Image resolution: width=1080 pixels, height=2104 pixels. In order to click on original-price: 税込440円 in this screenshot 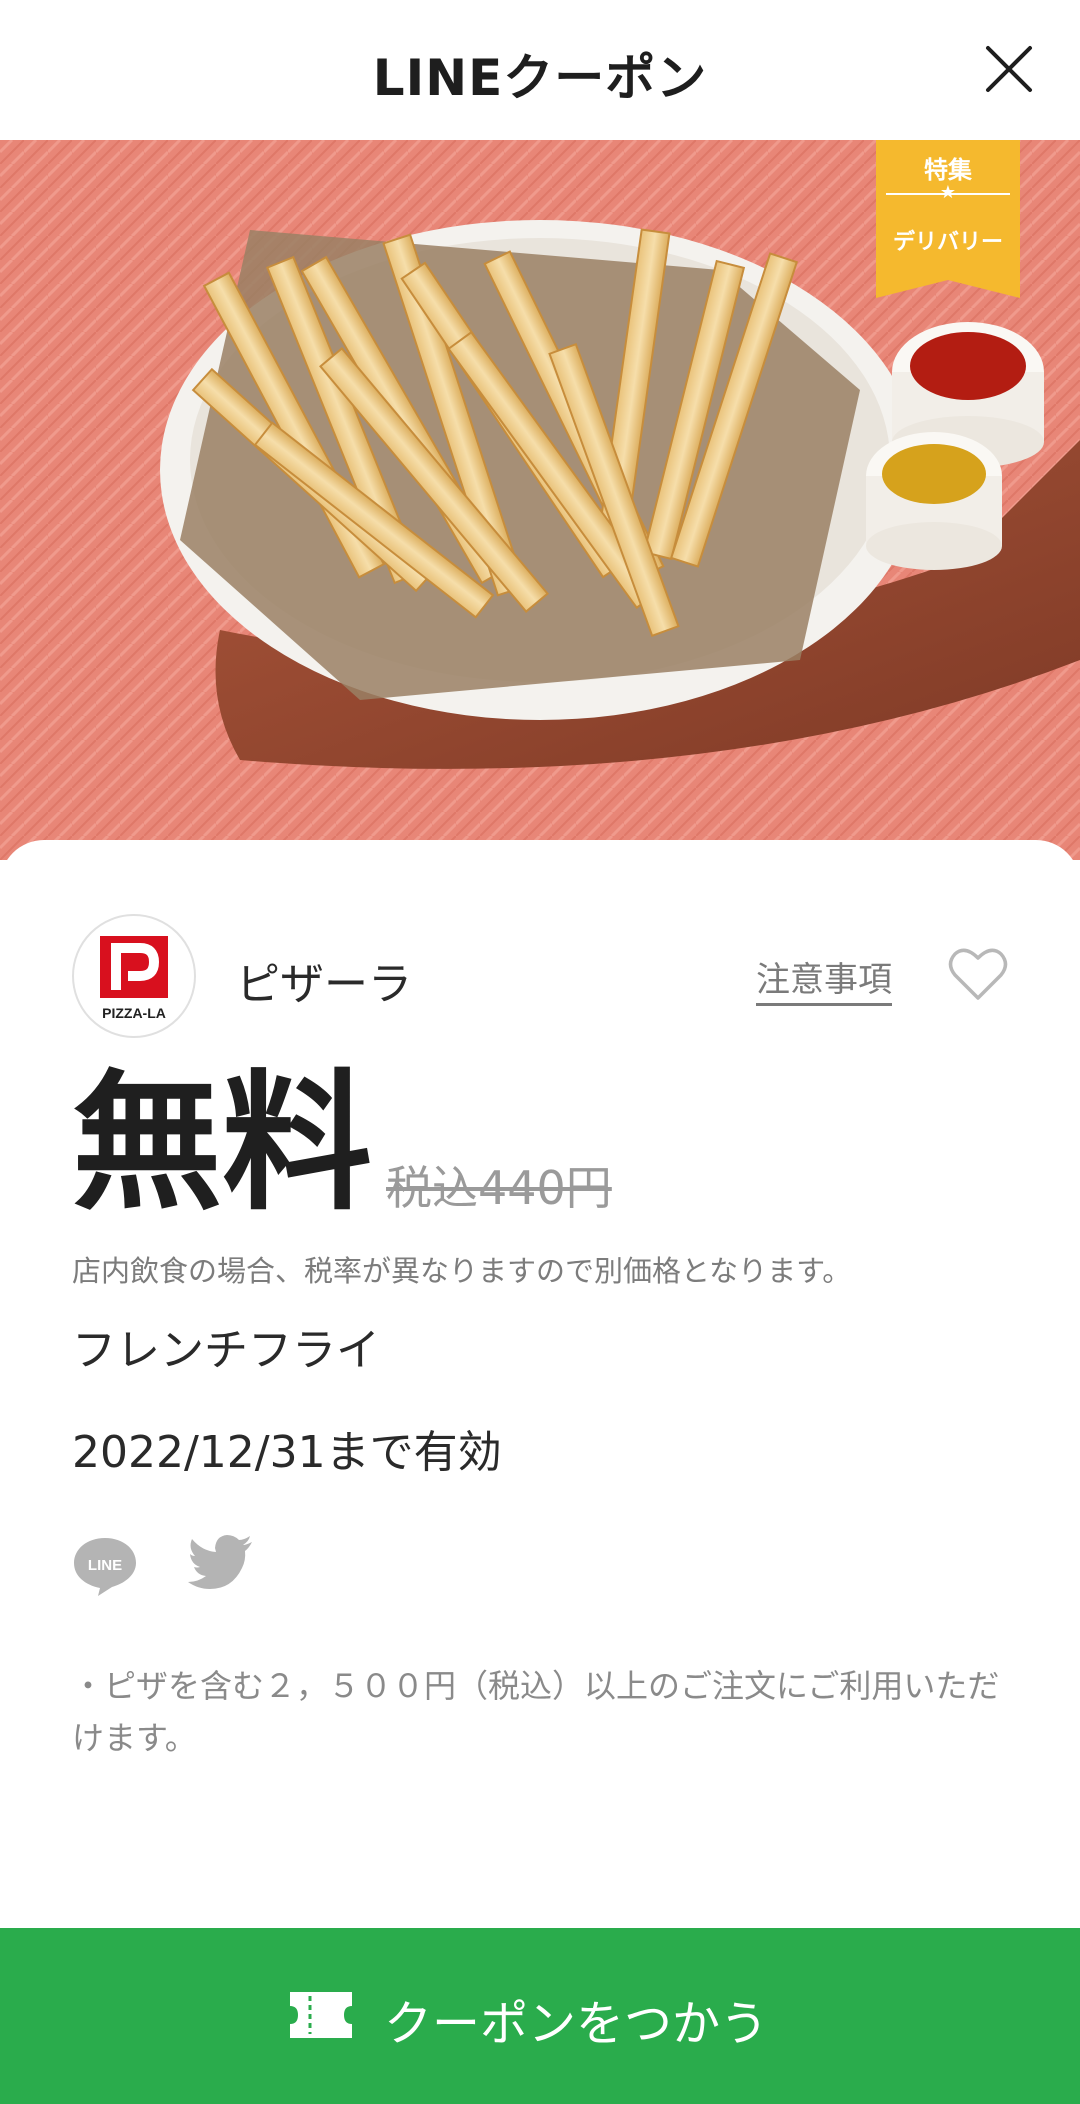, I will do `click(499, 1188)`.